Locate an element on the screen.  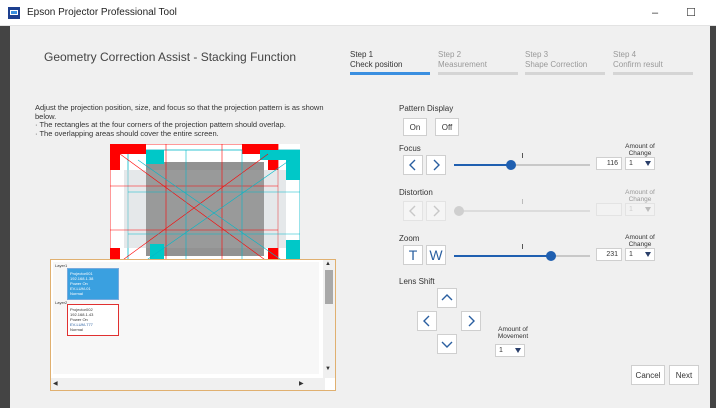
step-number: Step 3 is located at coordinates (537, 54).